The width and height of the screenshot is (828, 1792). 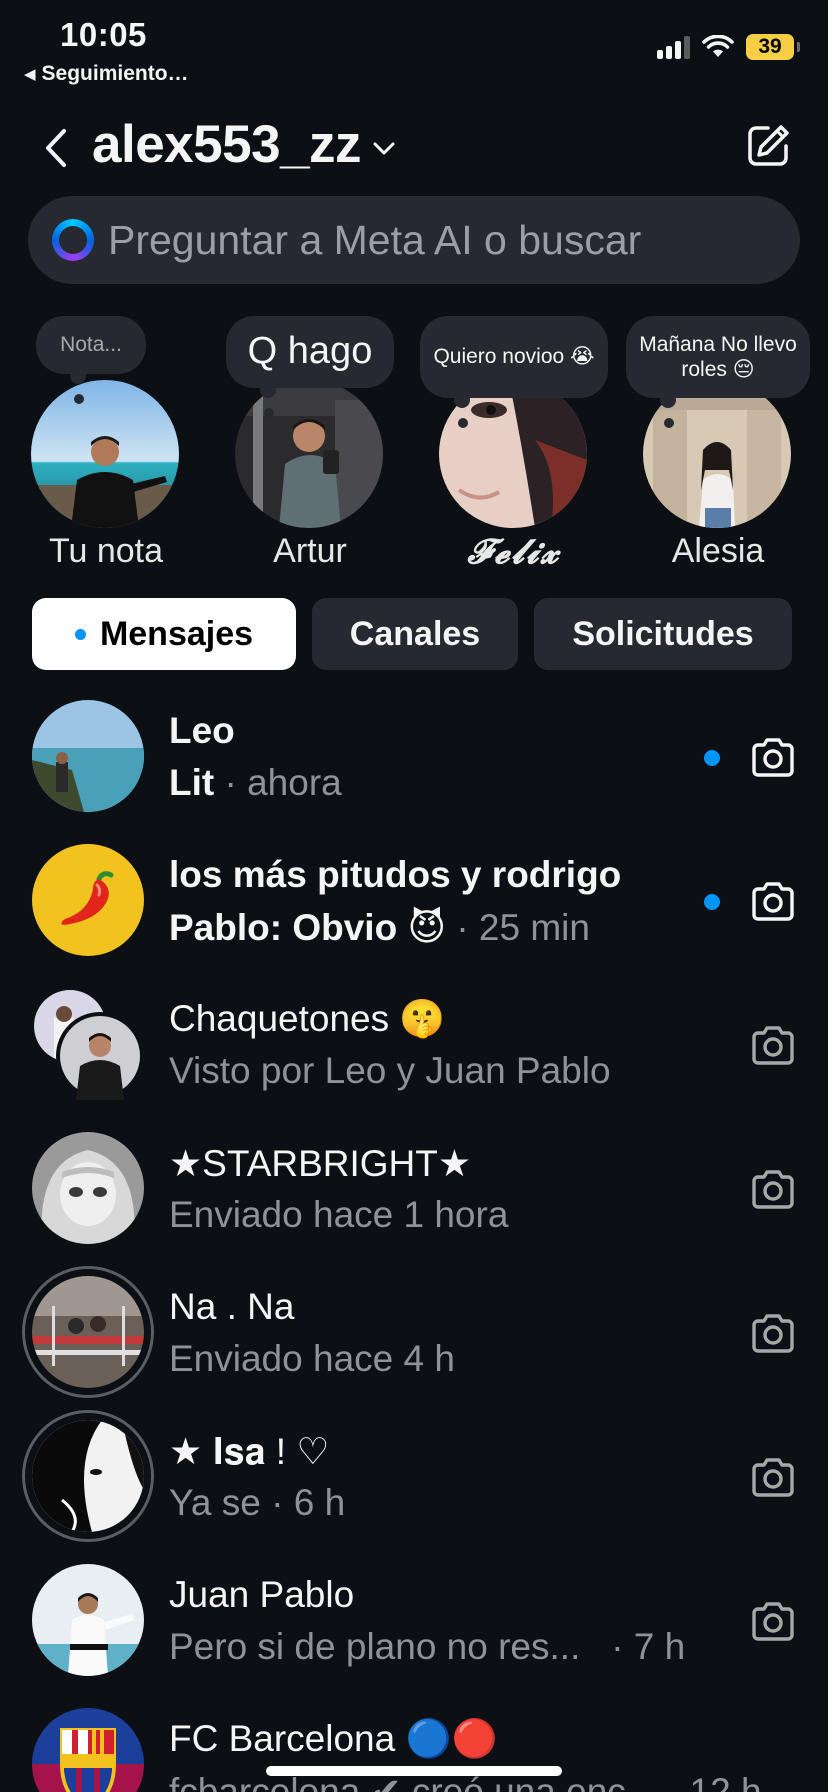 What do you see at coordinates (514, 552) in the screenshot?
I see `note-name: 𝓕𝓮𝓵𝓲𝔁` at bounding box center [514, 552].